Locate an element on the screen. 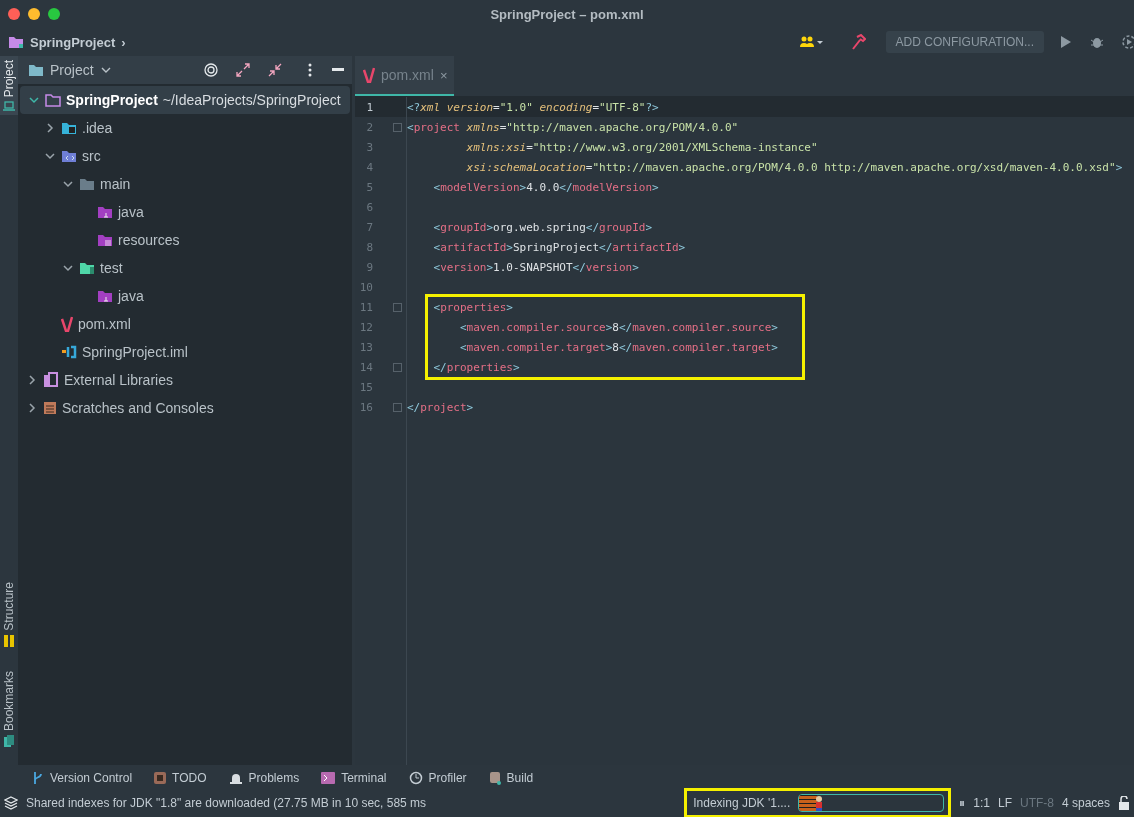  tool-window-tab: Terminal is located at coordinates (354, 778).